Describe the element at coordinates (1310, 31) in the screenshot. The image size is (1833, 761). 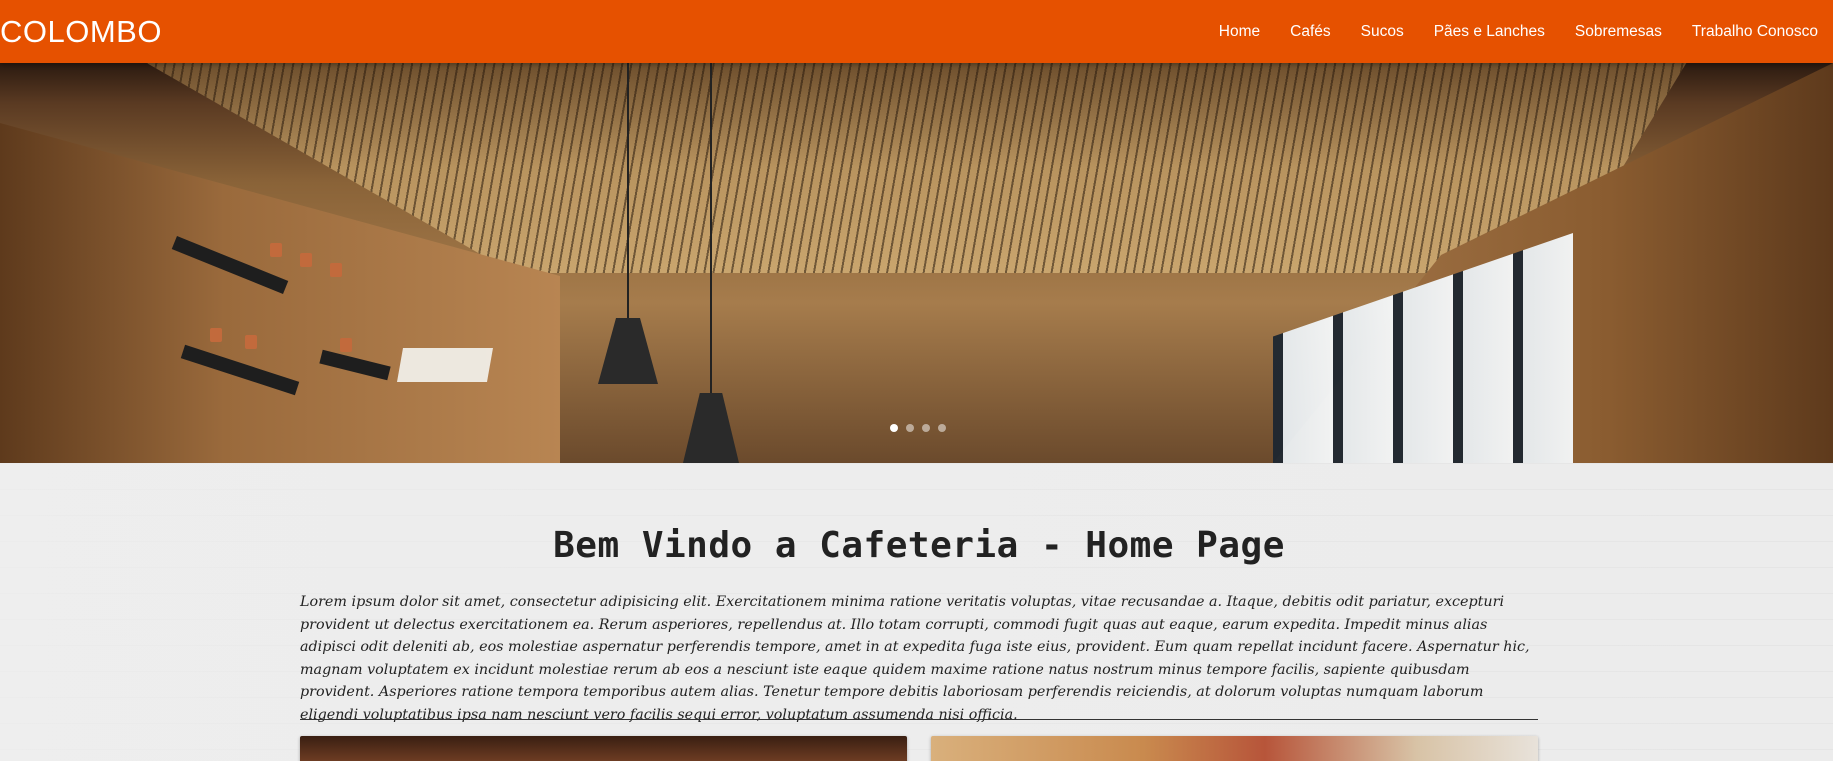
I see `nav-link-cafes: Cafés` at that location.